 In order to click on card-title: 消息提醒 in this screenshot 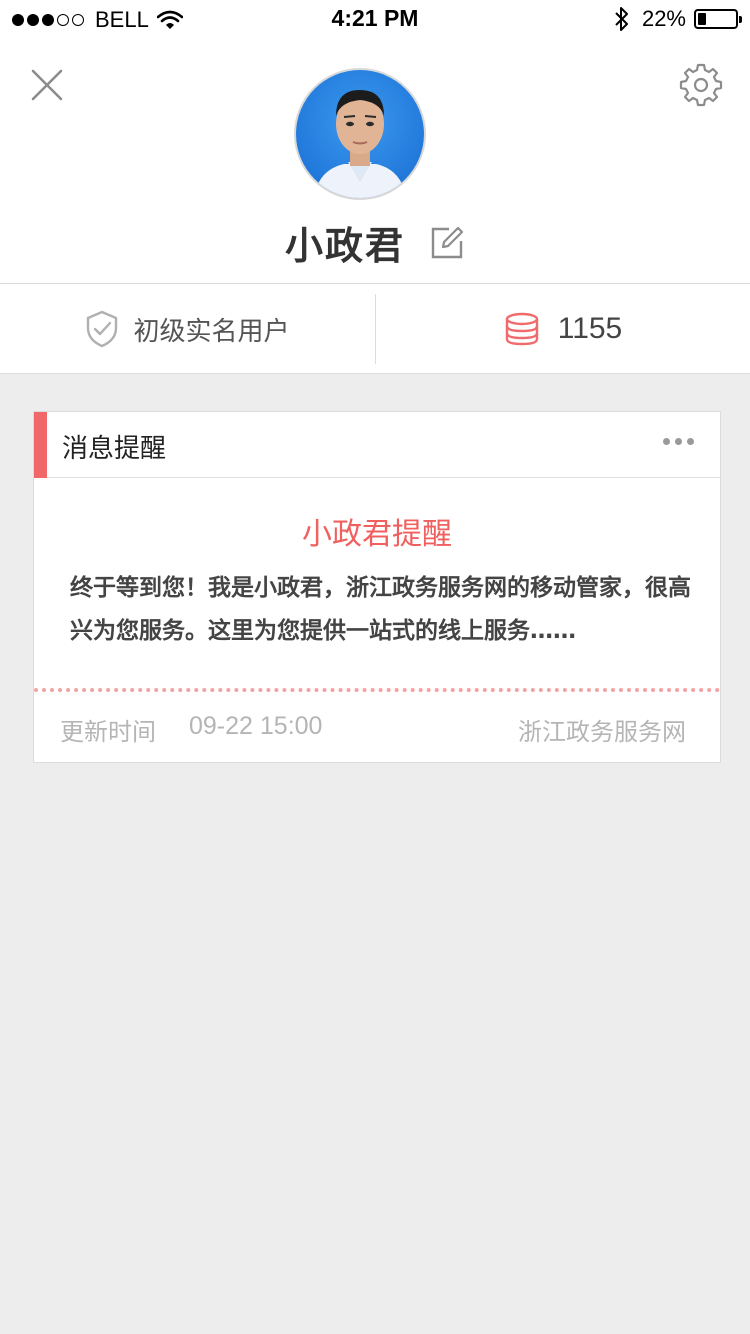, I will do `click(114, 449)`.